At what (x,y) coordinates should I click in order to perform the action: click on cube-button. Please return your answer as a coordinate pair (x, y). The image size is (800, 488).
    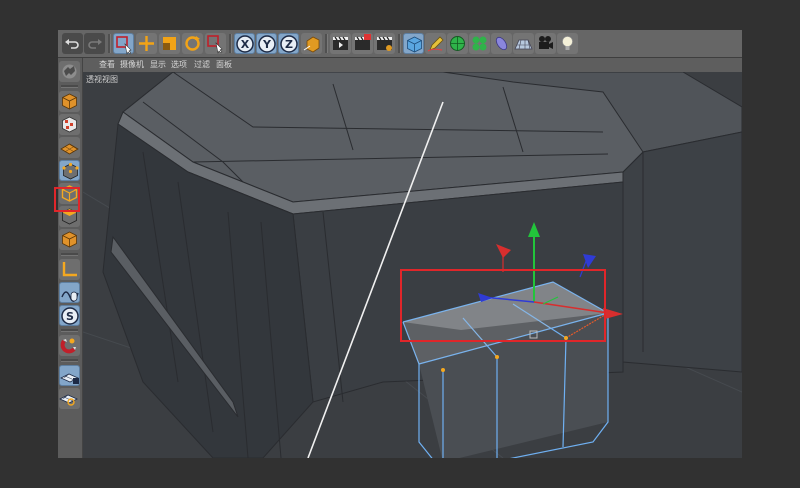
    Looking at the image, I should click on (413, 43).